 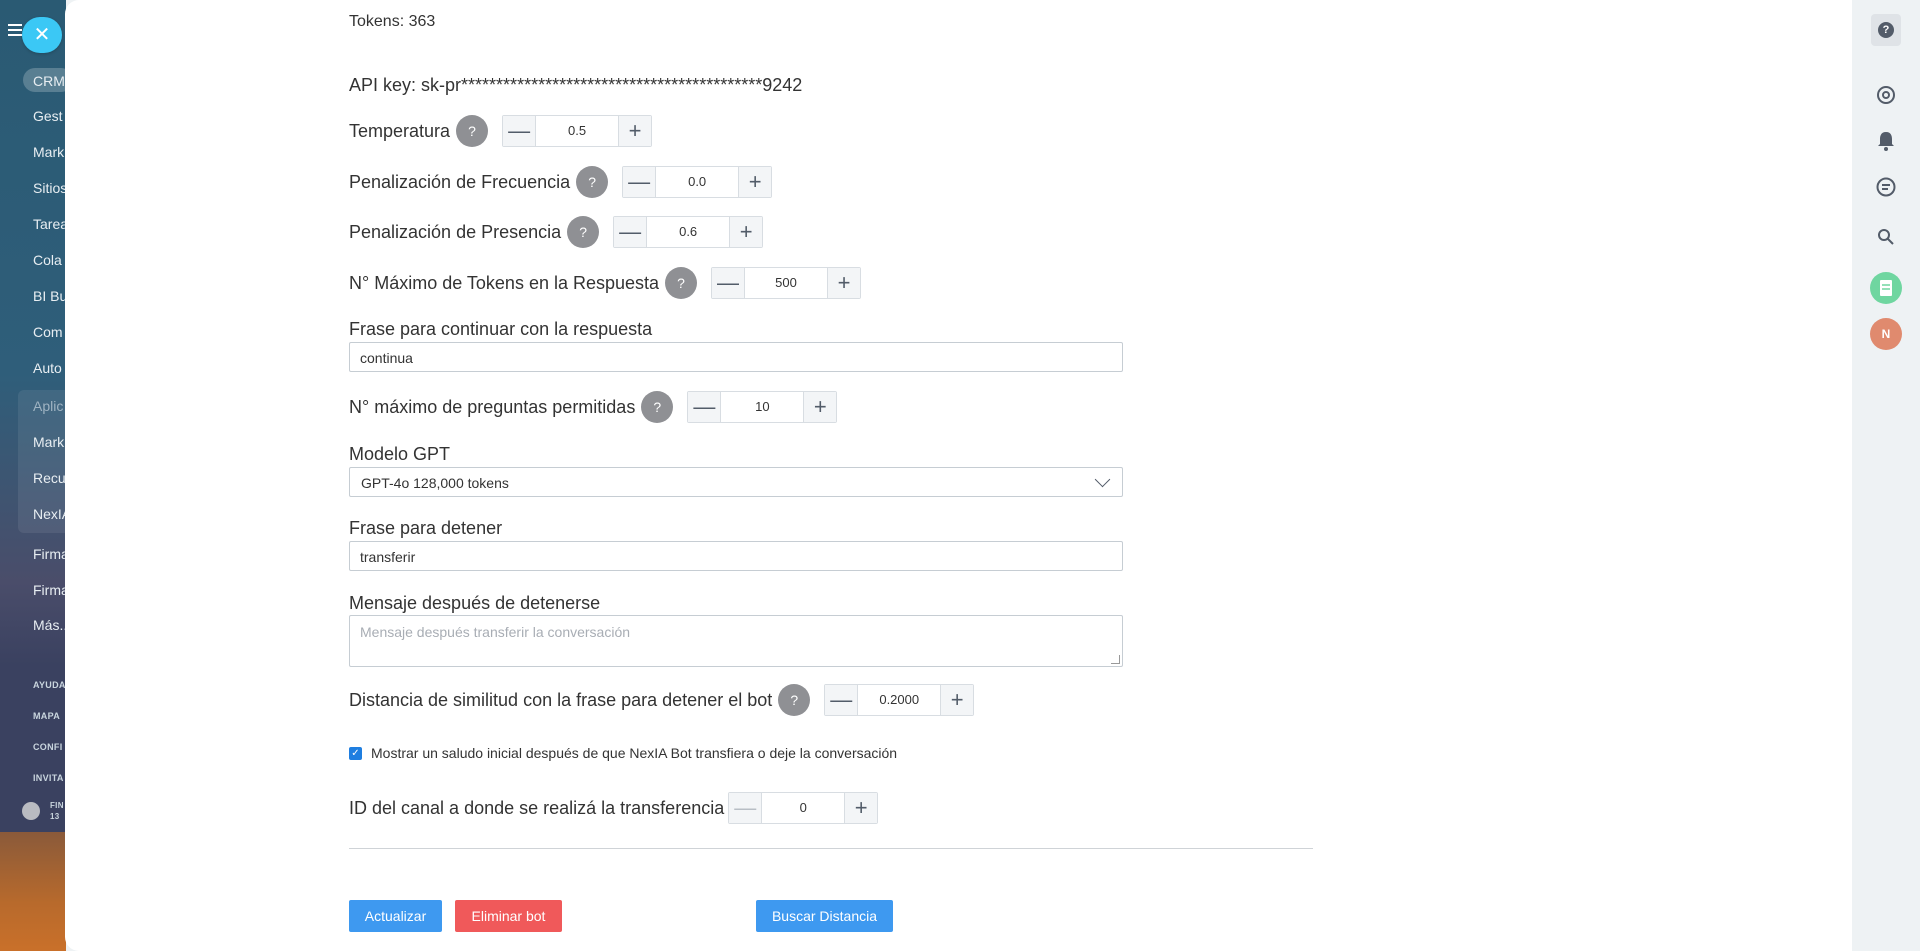 What do you see at coordinates (736, 482) in the screenshot?
I see `gpt-model-select: GPT-4o 128,000 tokens` at bounding box center [736, 482].